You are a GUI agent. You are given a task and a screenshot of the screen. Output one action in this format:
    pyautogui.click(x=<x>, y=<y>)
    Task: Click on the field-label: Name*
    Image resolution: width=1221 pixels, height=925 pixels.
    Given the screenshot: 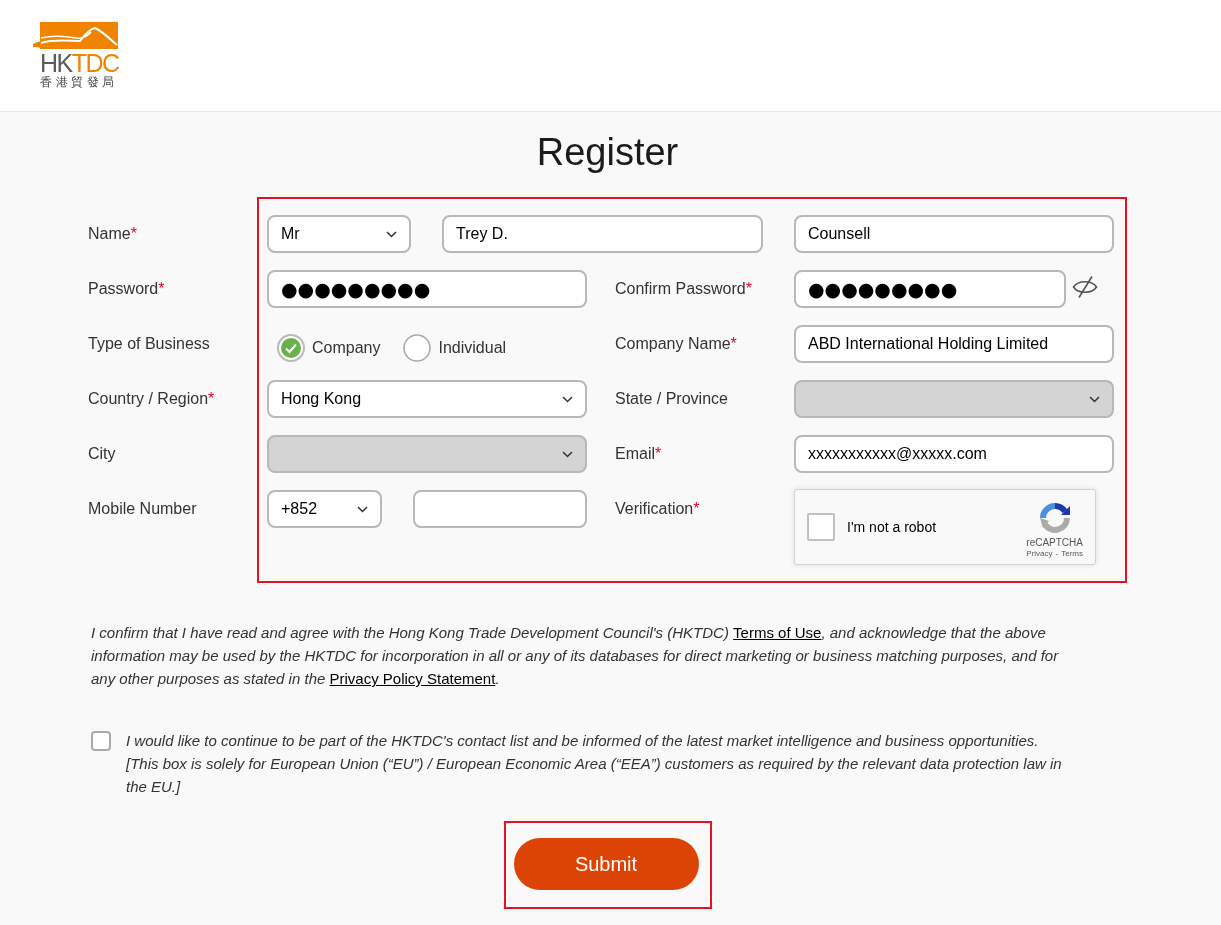 What is the action you would take?
    pyautogui.click(x=112, y=234)
    